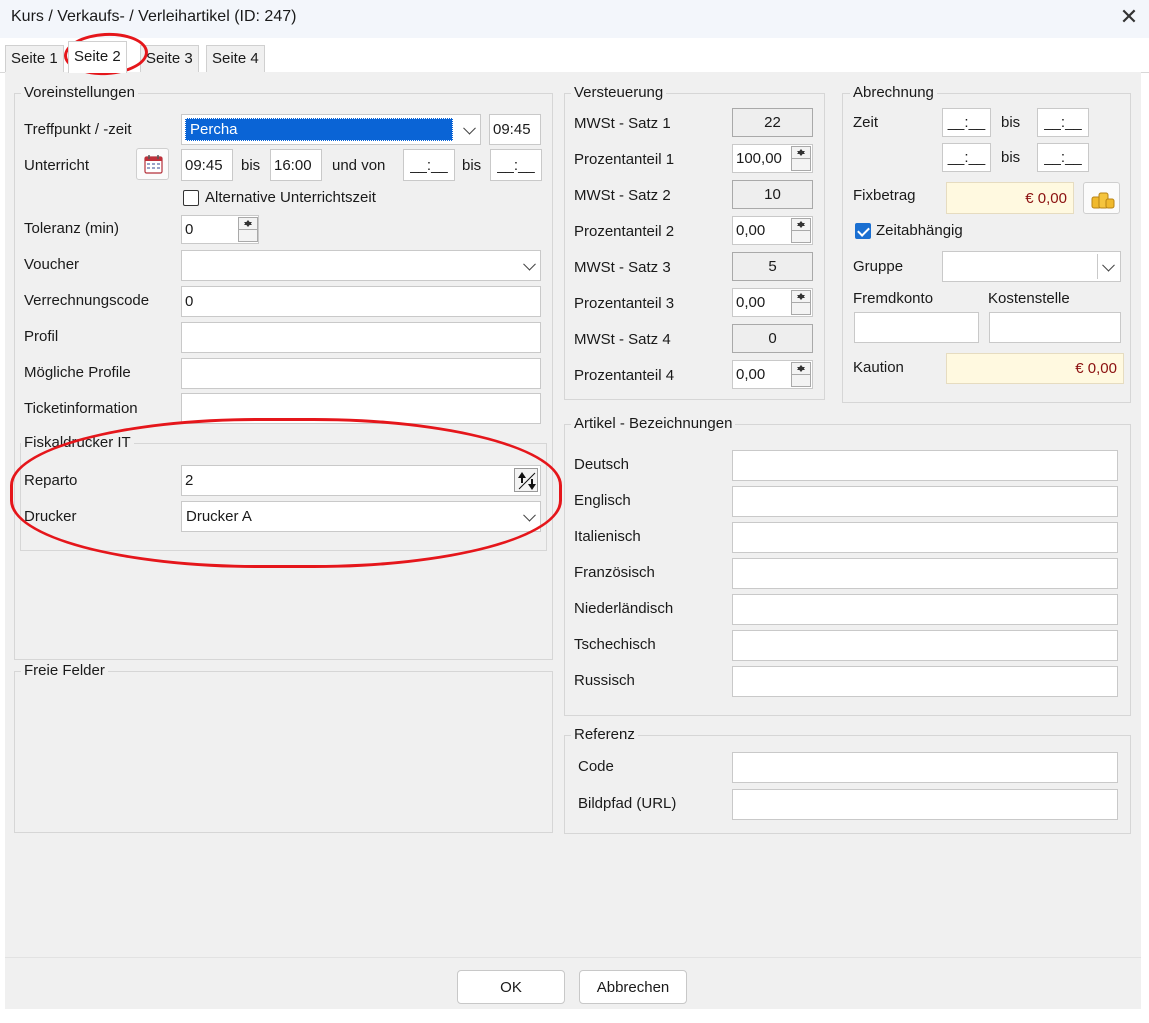 Image resolution: width=1149 pixels, height=1023 pixels. What do you see at coordinates (916, 327) in the screenshot?
I see `fremdkonto-field` at bounding box center [916, 327].